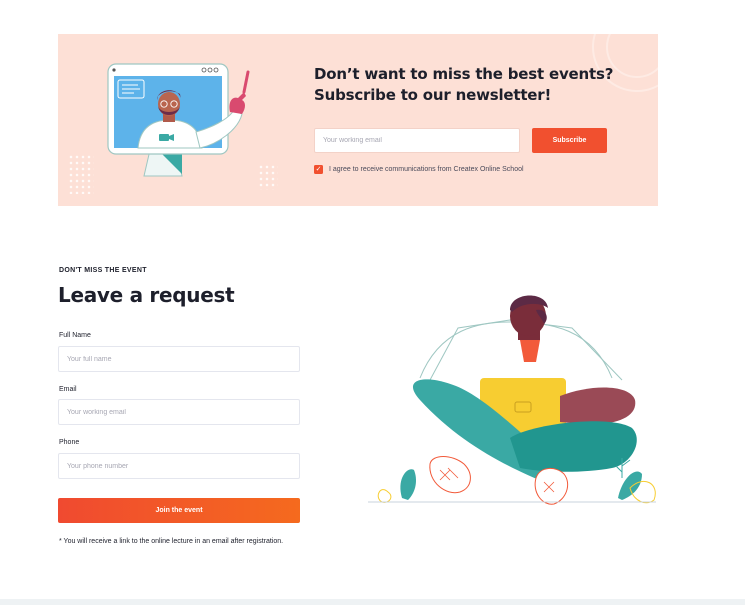 The height and width of the screenshot is (605, 745). I want to click on subscribe-button: Subscribe, so click(569, 140).